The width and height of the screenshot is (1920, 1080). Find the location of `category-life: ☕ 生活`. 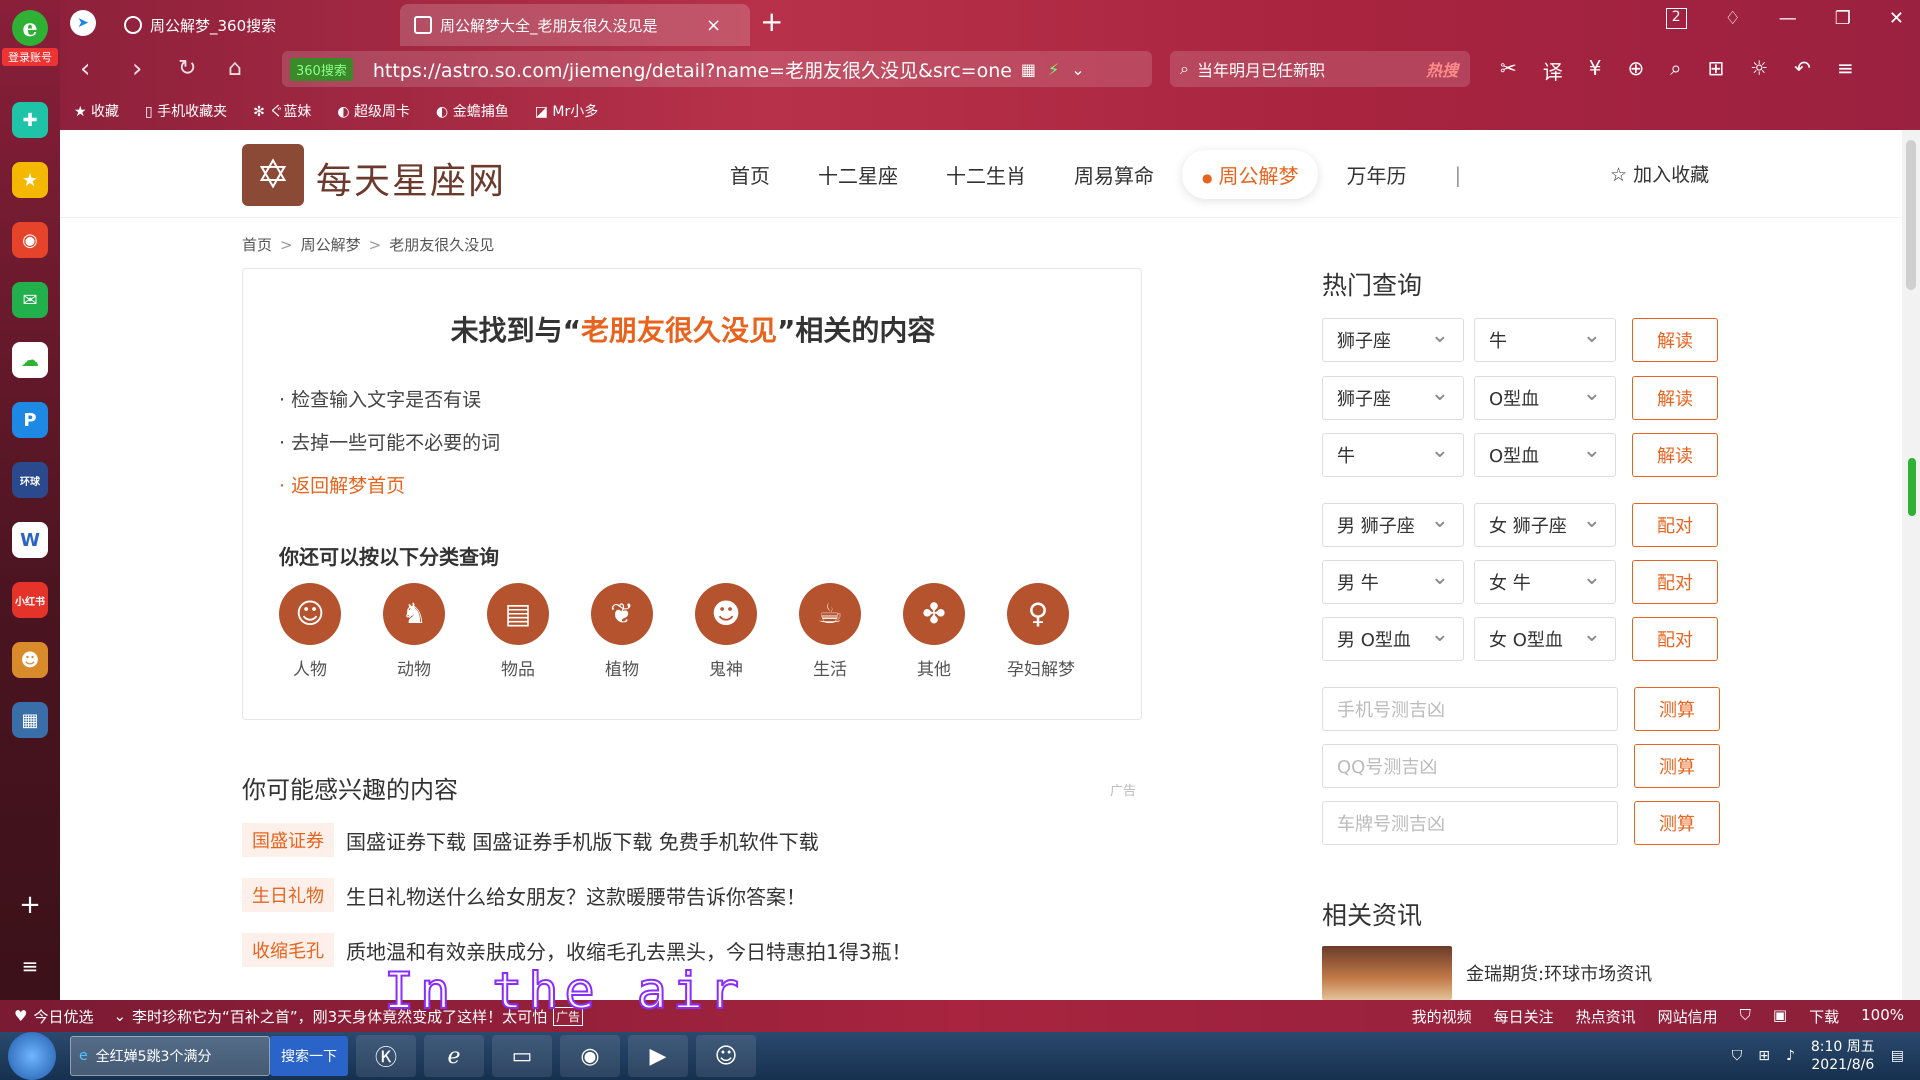

category-life: ☕ 生活 is located at coordinates (830, 631).